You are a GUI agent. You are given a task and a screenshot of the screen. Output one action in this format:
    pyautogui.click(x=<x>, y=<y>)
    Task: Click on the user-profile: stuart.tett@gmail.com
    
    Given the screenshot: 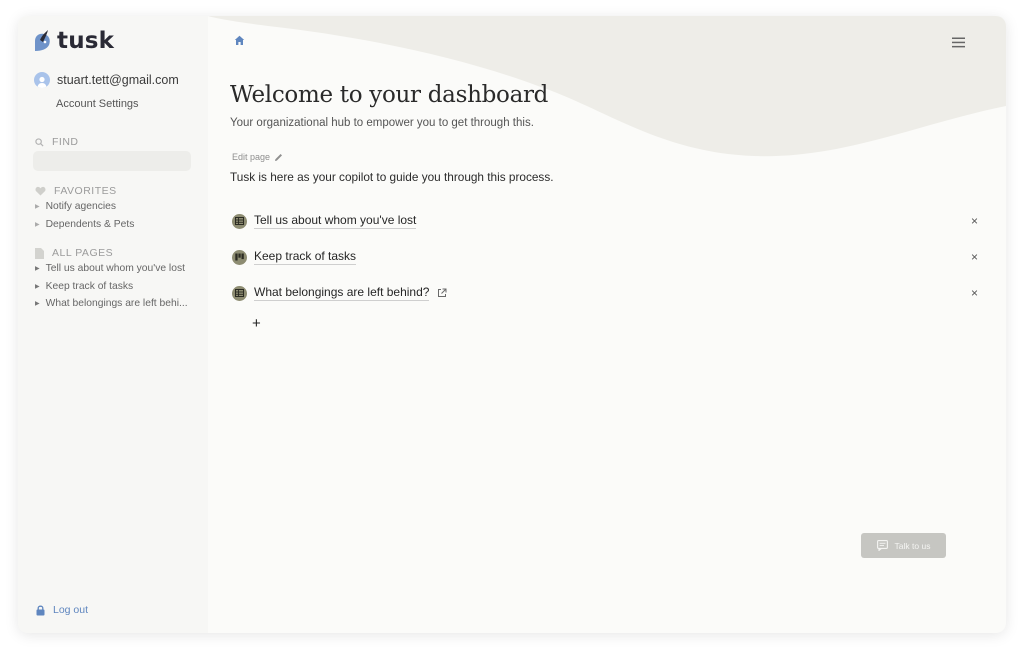 What is the action you would take?
    pyautogui.click(x=106, y=80)
    